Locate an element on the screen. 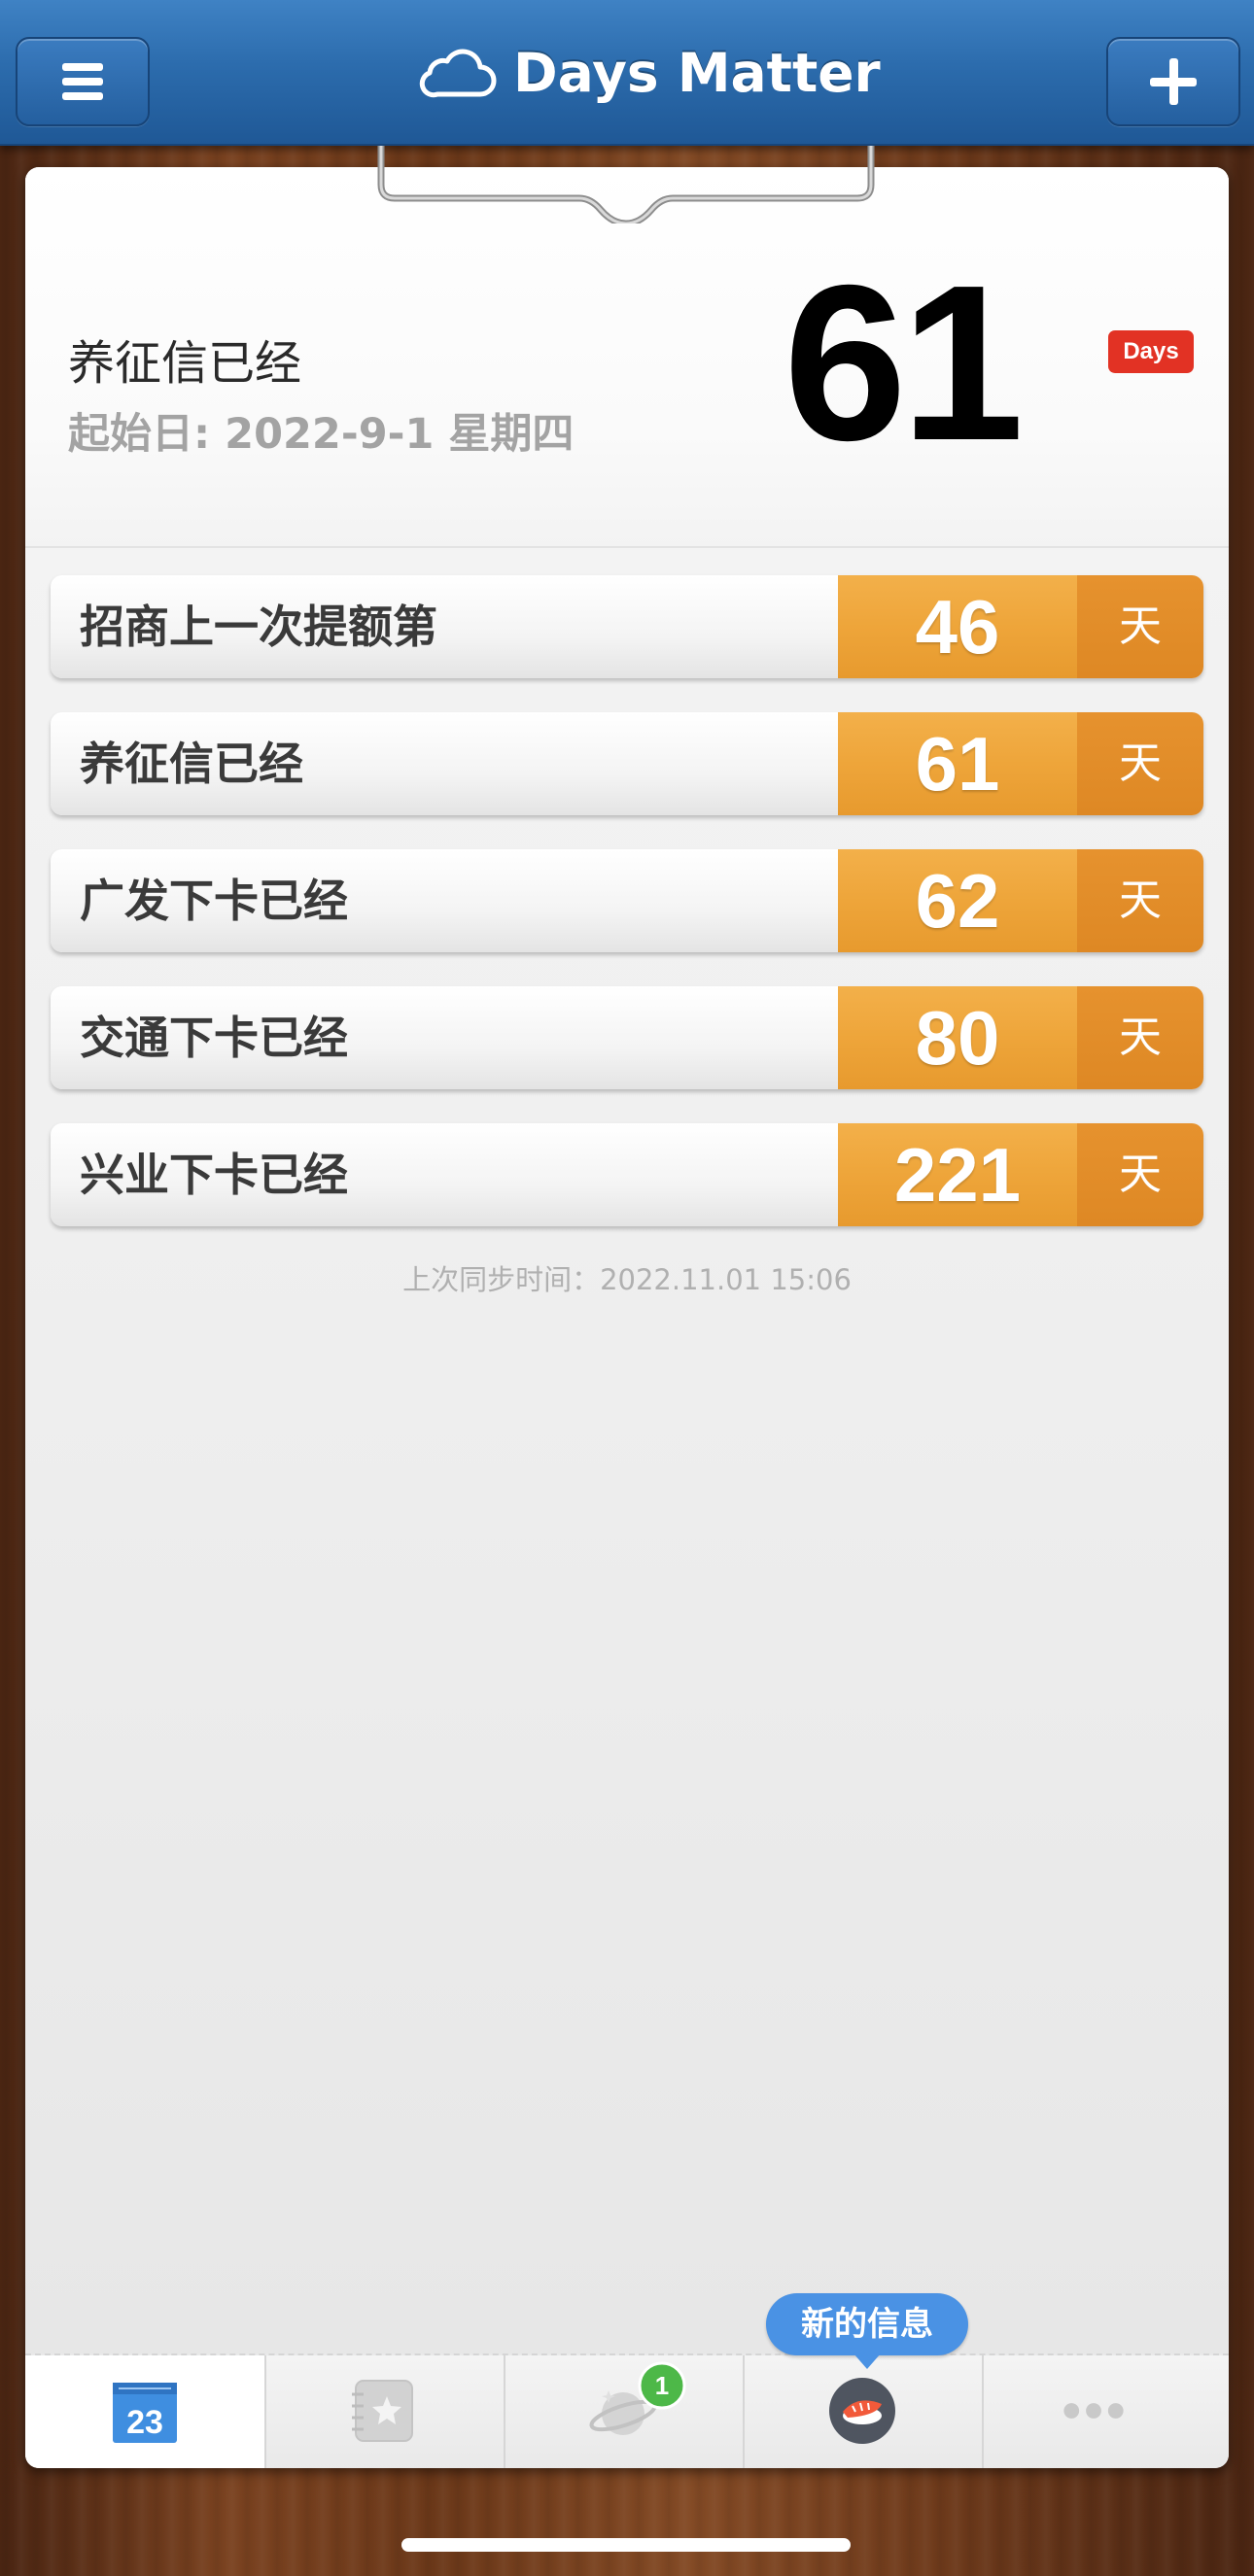 The image size is (1254, 2576). featured-event-days: 61 is located at coordinates (904, 363).